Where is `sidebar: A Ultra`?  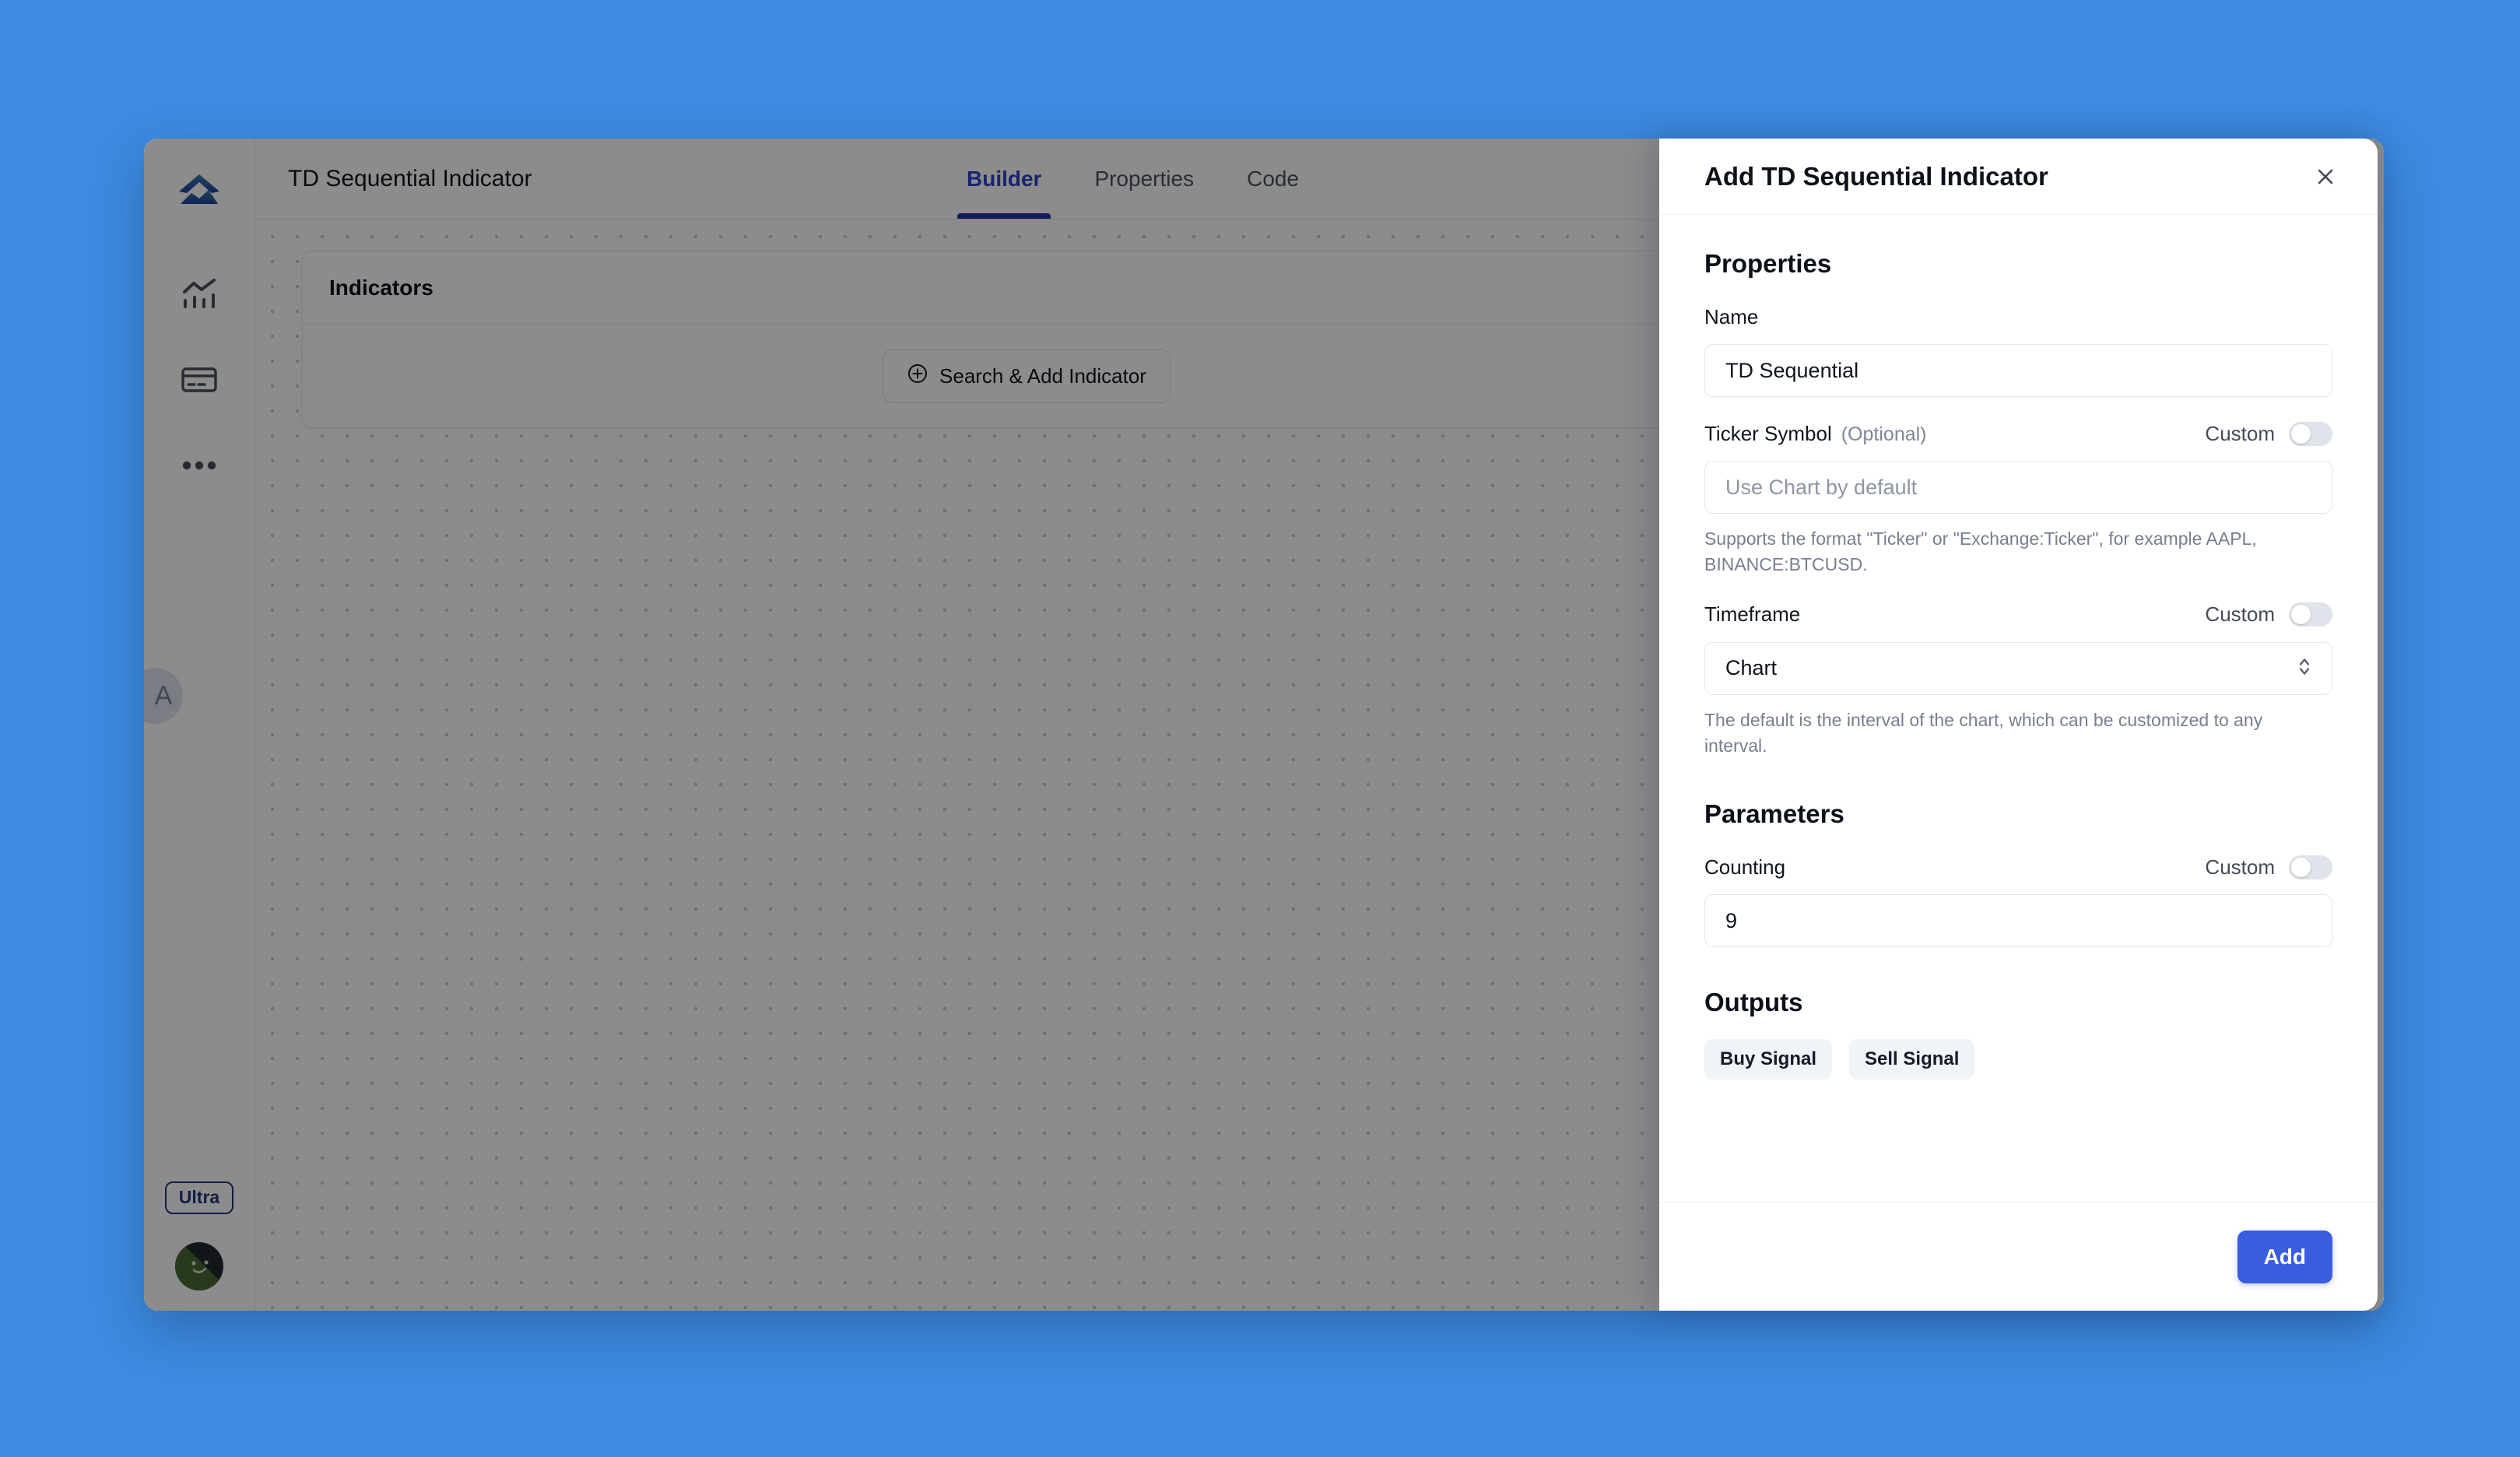
sidebar: A Ultra is located at coordinates (200, 725).